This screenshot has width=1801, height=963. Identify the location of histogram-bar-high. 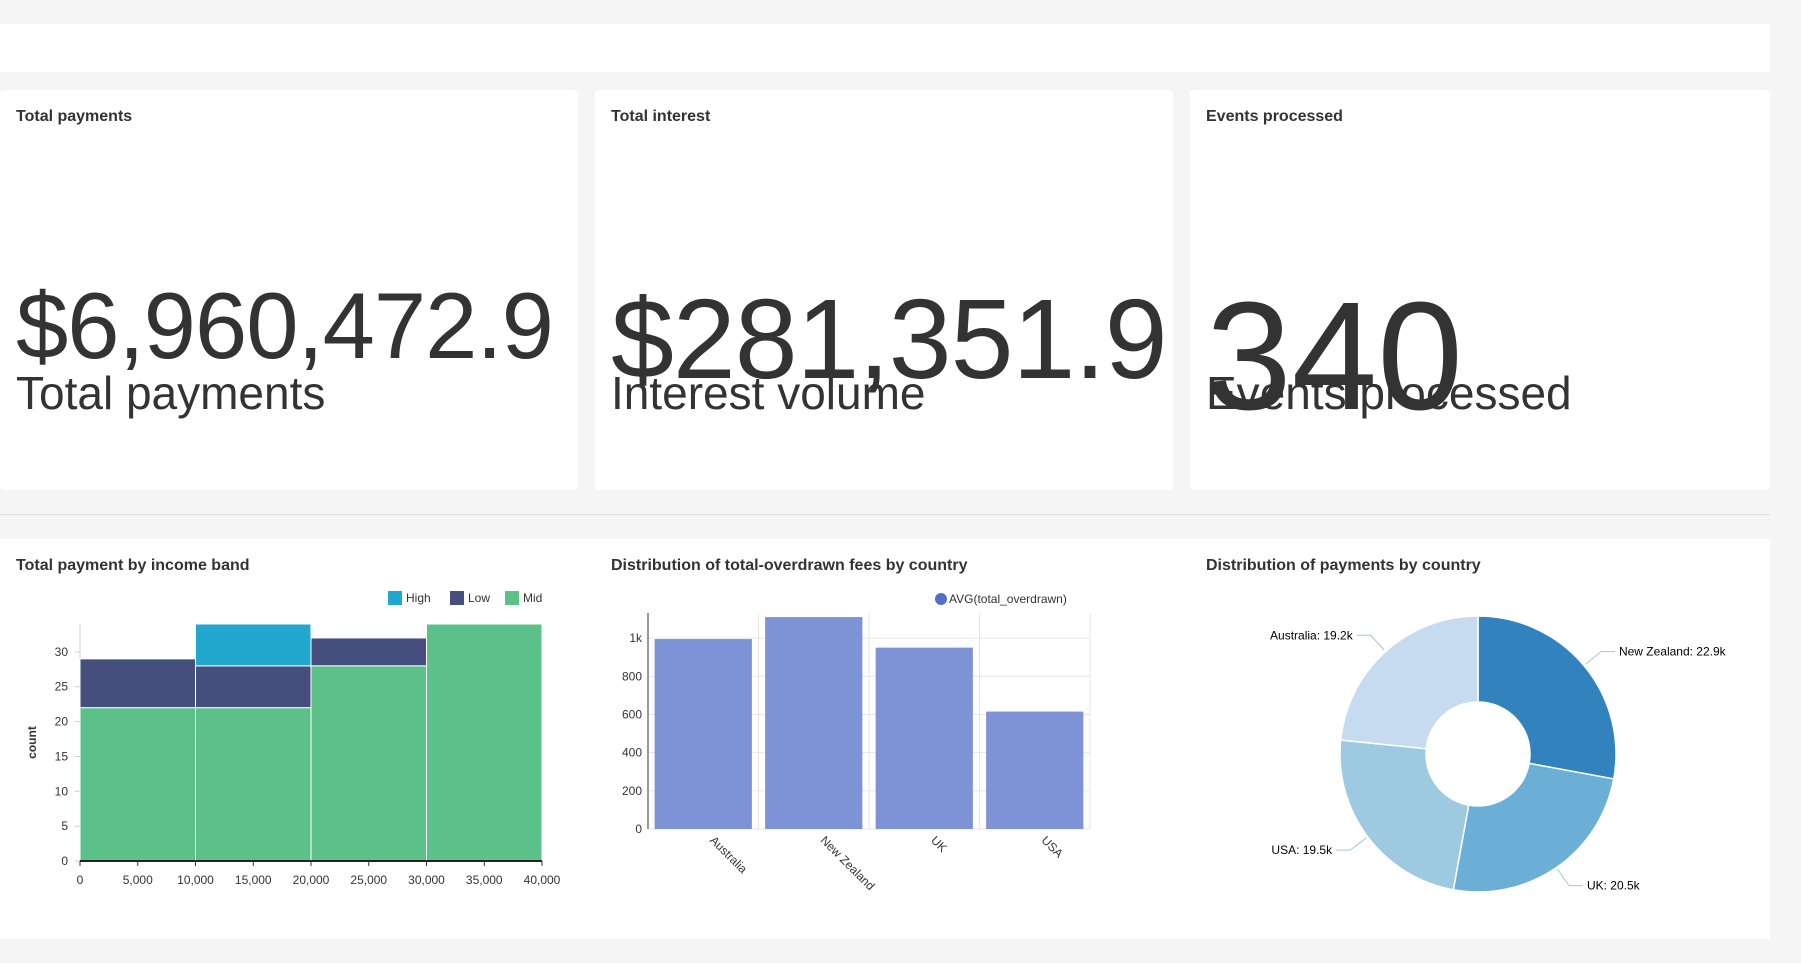
(253, 645).